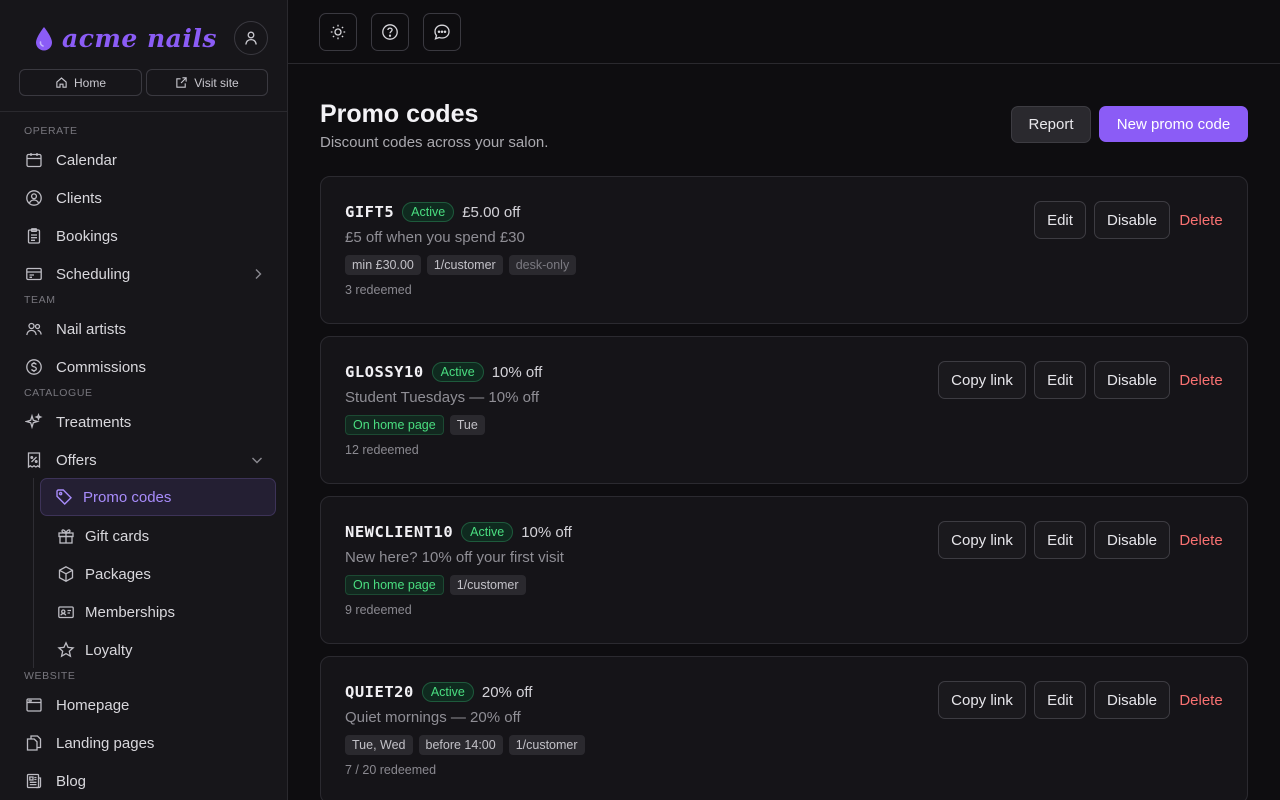  I want to click on sidebar-item-label: Packages, so click(118, 574).